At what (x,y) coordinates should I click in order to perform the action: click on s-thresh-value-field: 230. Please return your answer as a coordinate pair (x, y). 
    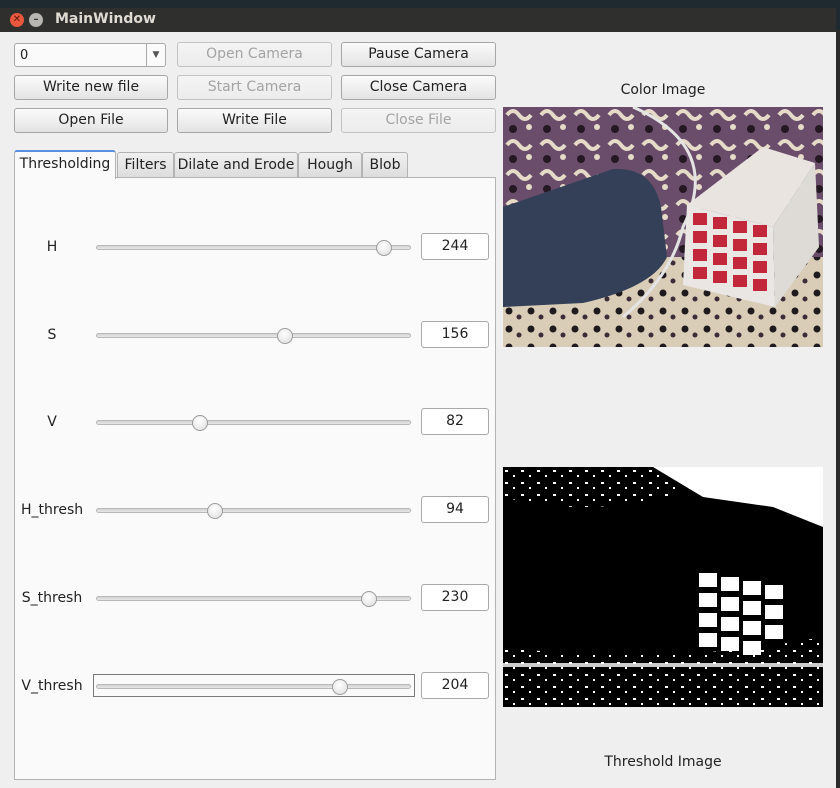
    Looking at the image, I should click on (455, 597).